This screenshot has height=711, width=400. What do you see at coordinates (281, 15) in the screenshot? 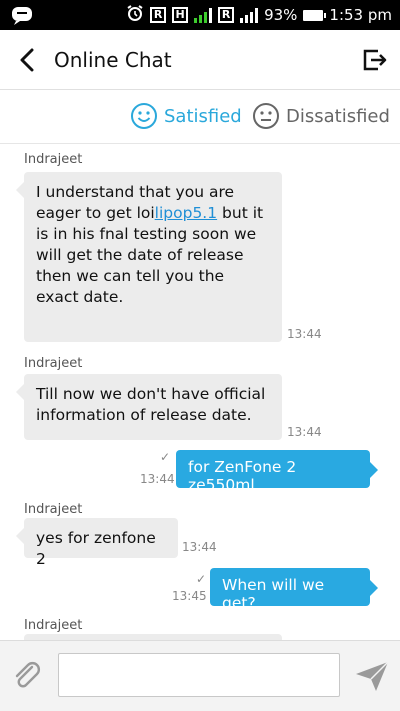
I see `battery-percent: 93%` at bounding box center [281, 15].